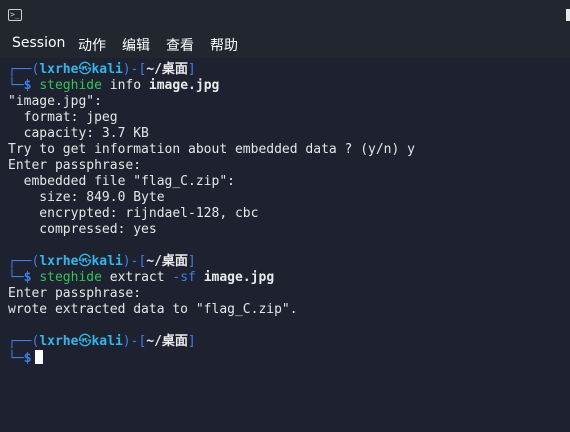 The height and width of the screenshot is (432, 570). What do you see at coordinates (63, 117) in the screenshot?
I see `output-line: format: jpeg` at bounding box center [63, 117].